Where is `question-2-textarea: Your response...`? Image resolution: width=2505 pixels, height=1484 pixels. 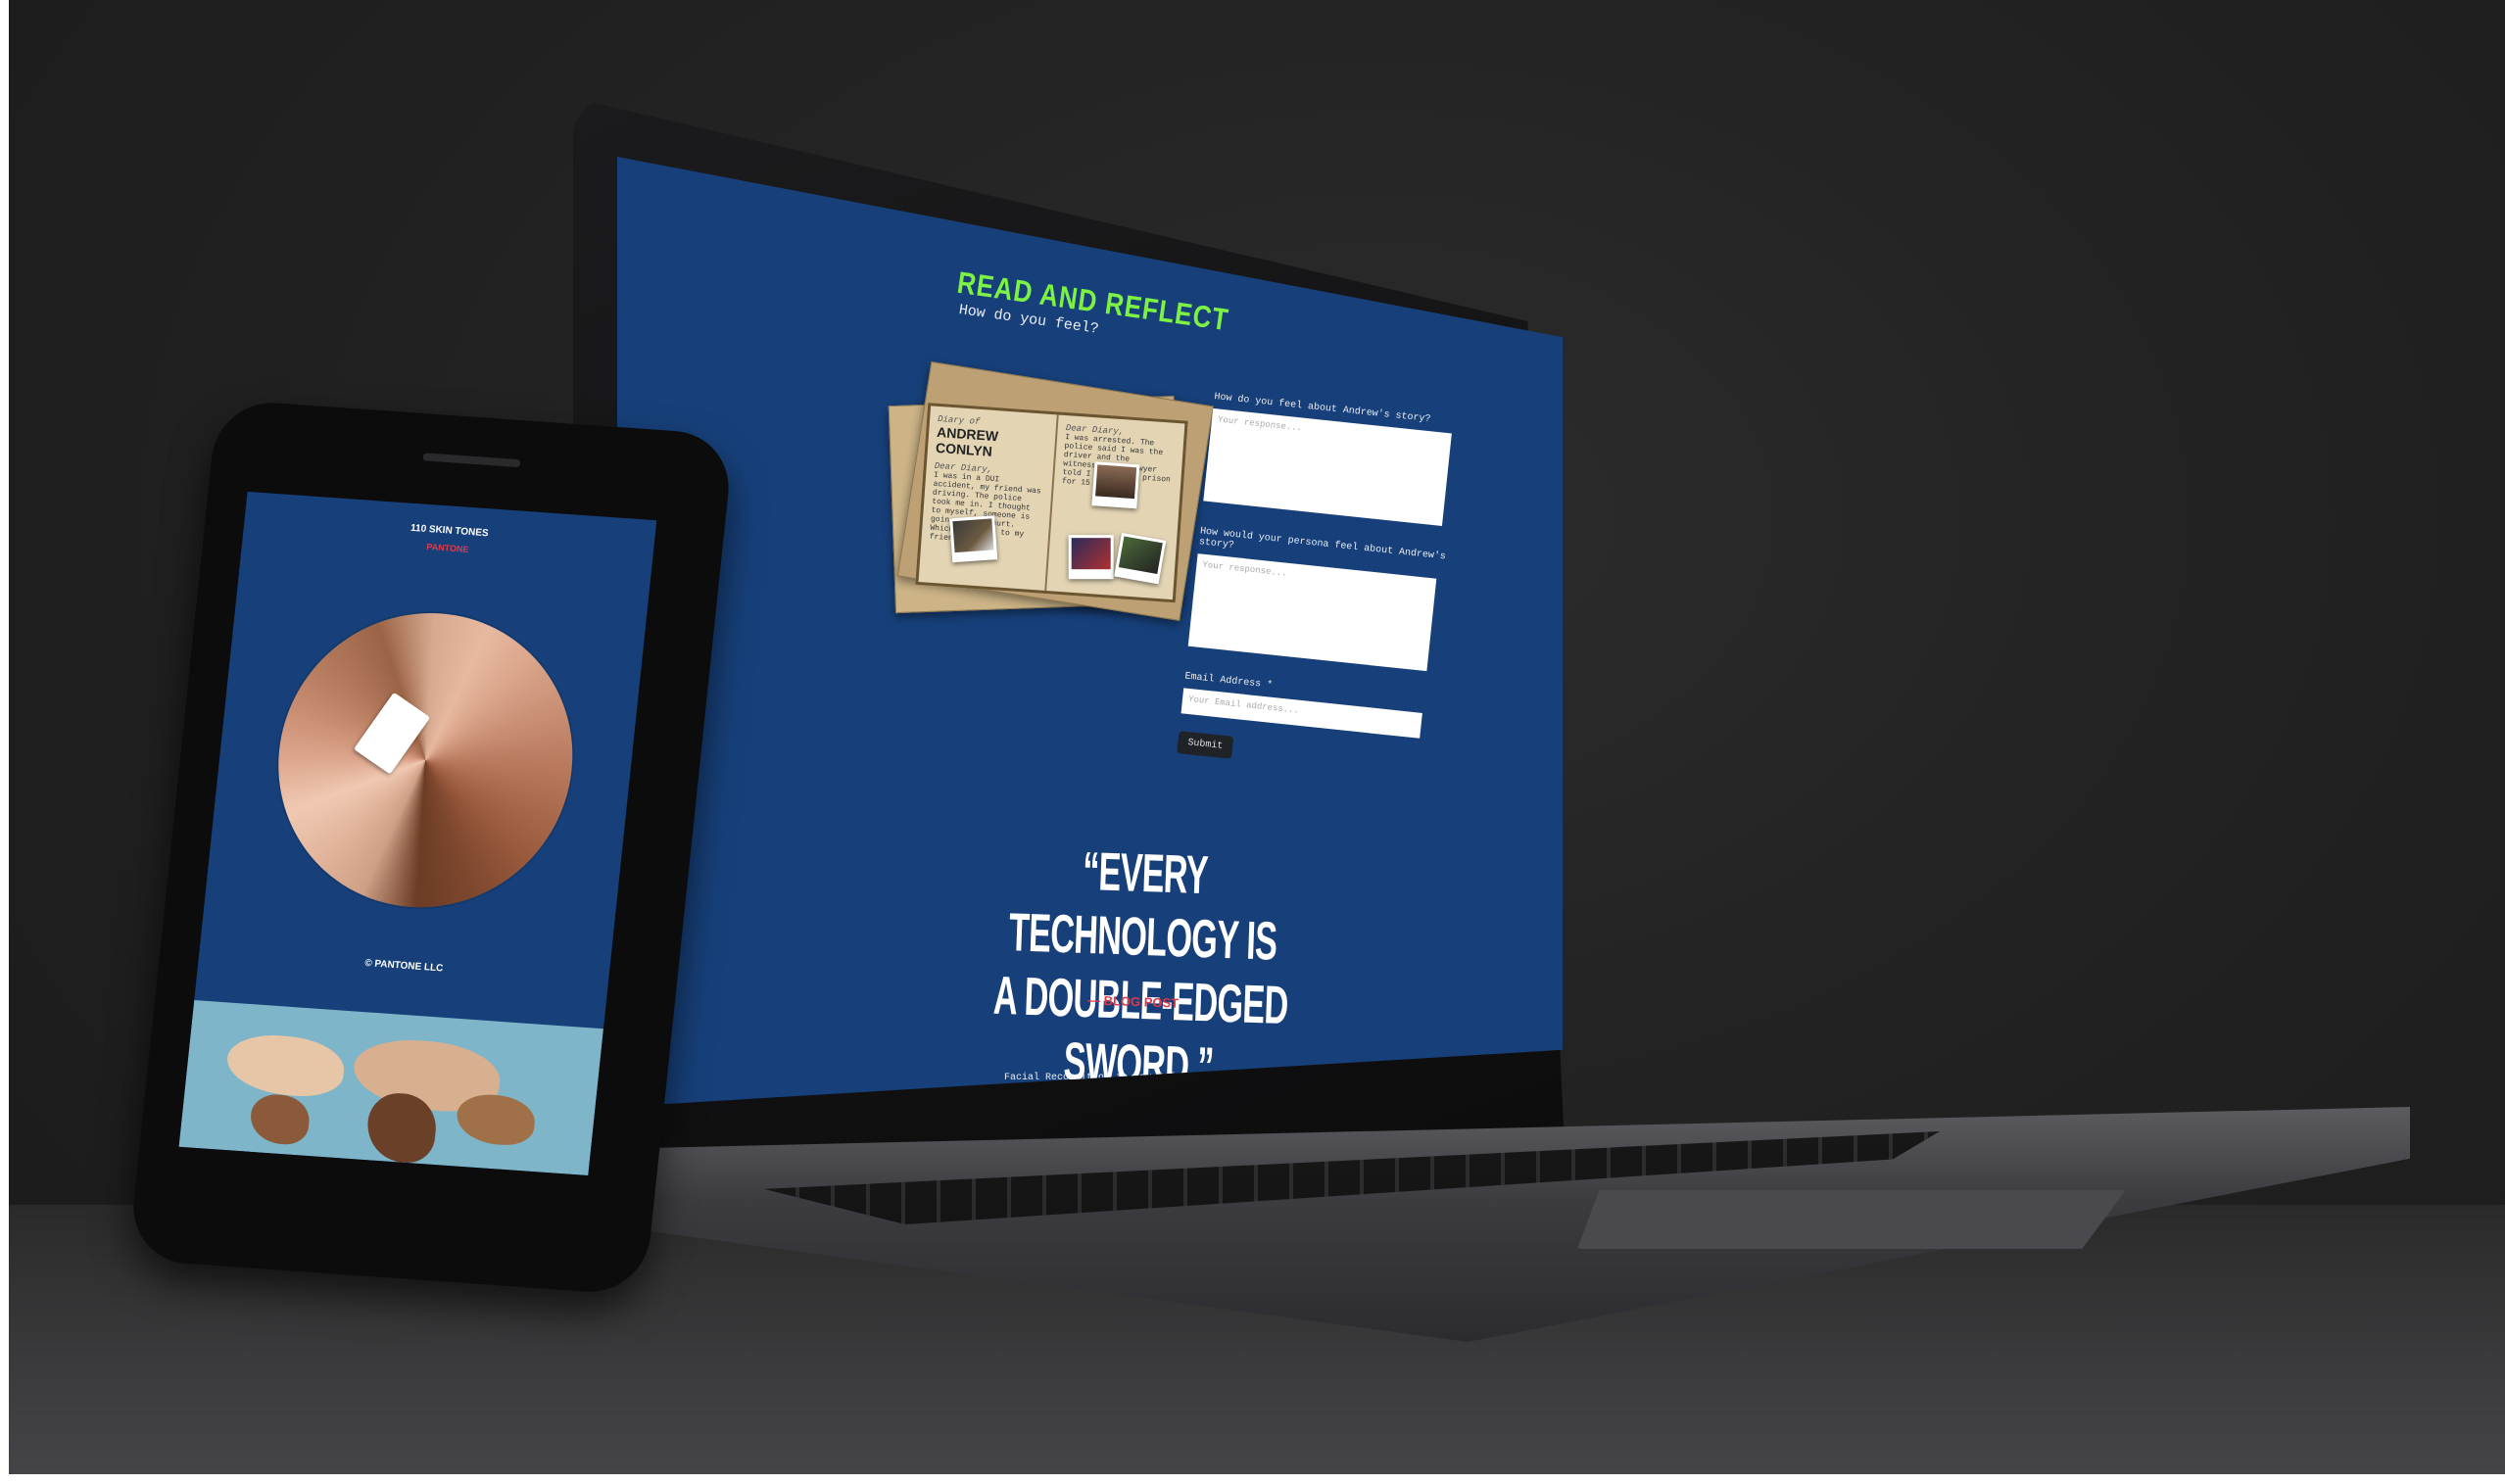 question-2-textarea: Your response... is located at coordinates (1312, 612).